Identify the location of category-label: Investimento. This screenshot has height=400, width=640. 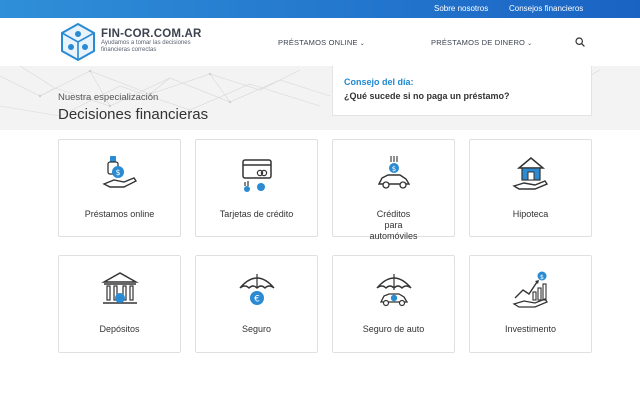
(530, 329).